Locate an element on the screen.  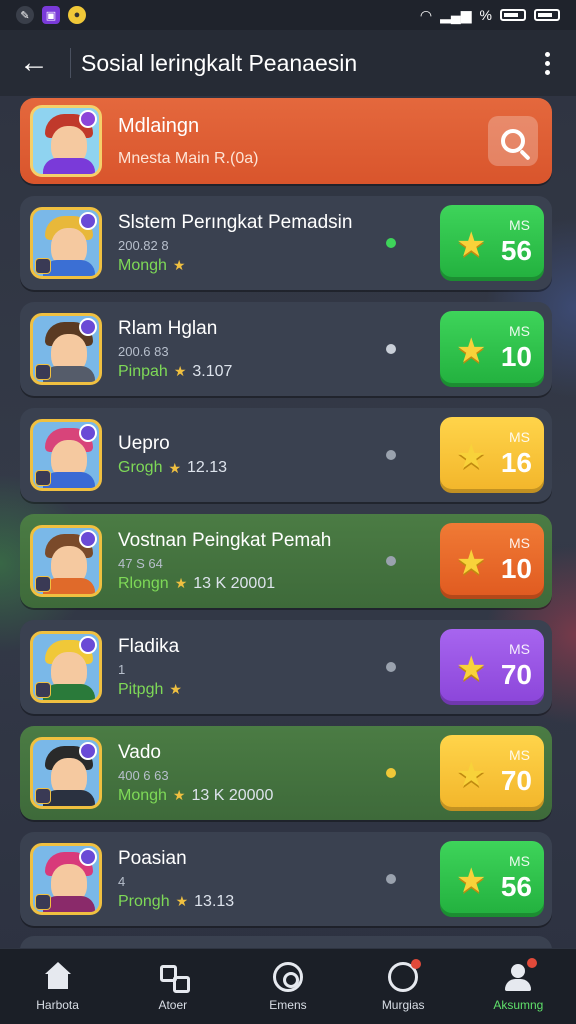
score-value: 10 is located at coordinates (516, 568).